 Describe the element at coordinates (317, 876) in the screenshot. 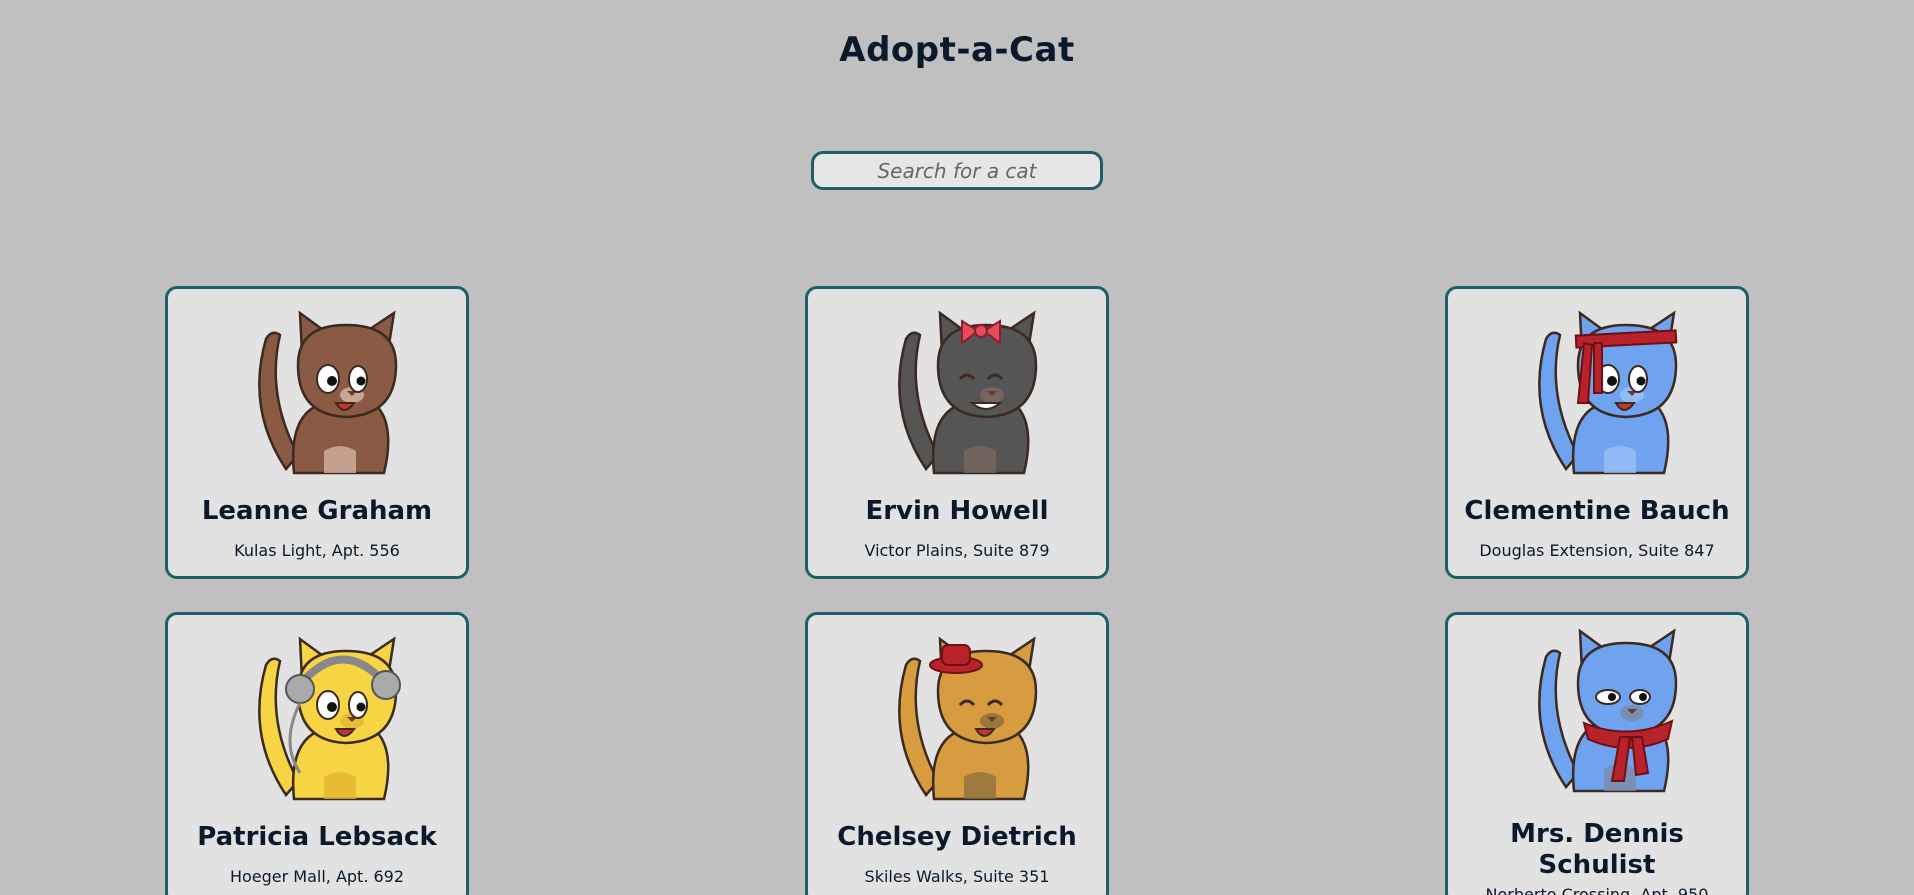

I see `cat-address: Hoeger Mall, Apt. 692` at that location.